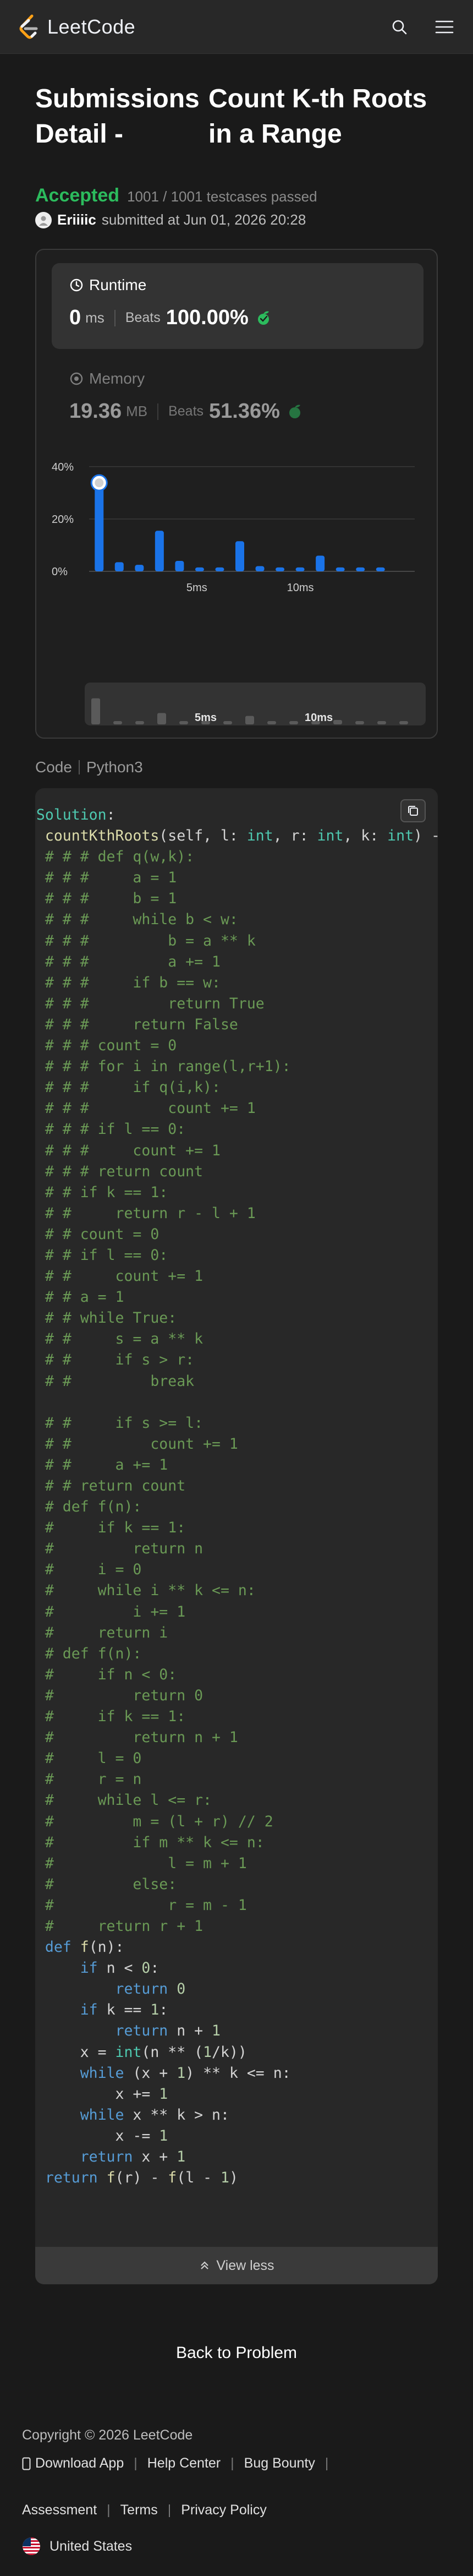 The height and width of the screenshot is (2576, 473). Describe the element at coordinates (237, 2353) in the screenshot. I see `back-to-problem-link: Back to Problem` at that location.